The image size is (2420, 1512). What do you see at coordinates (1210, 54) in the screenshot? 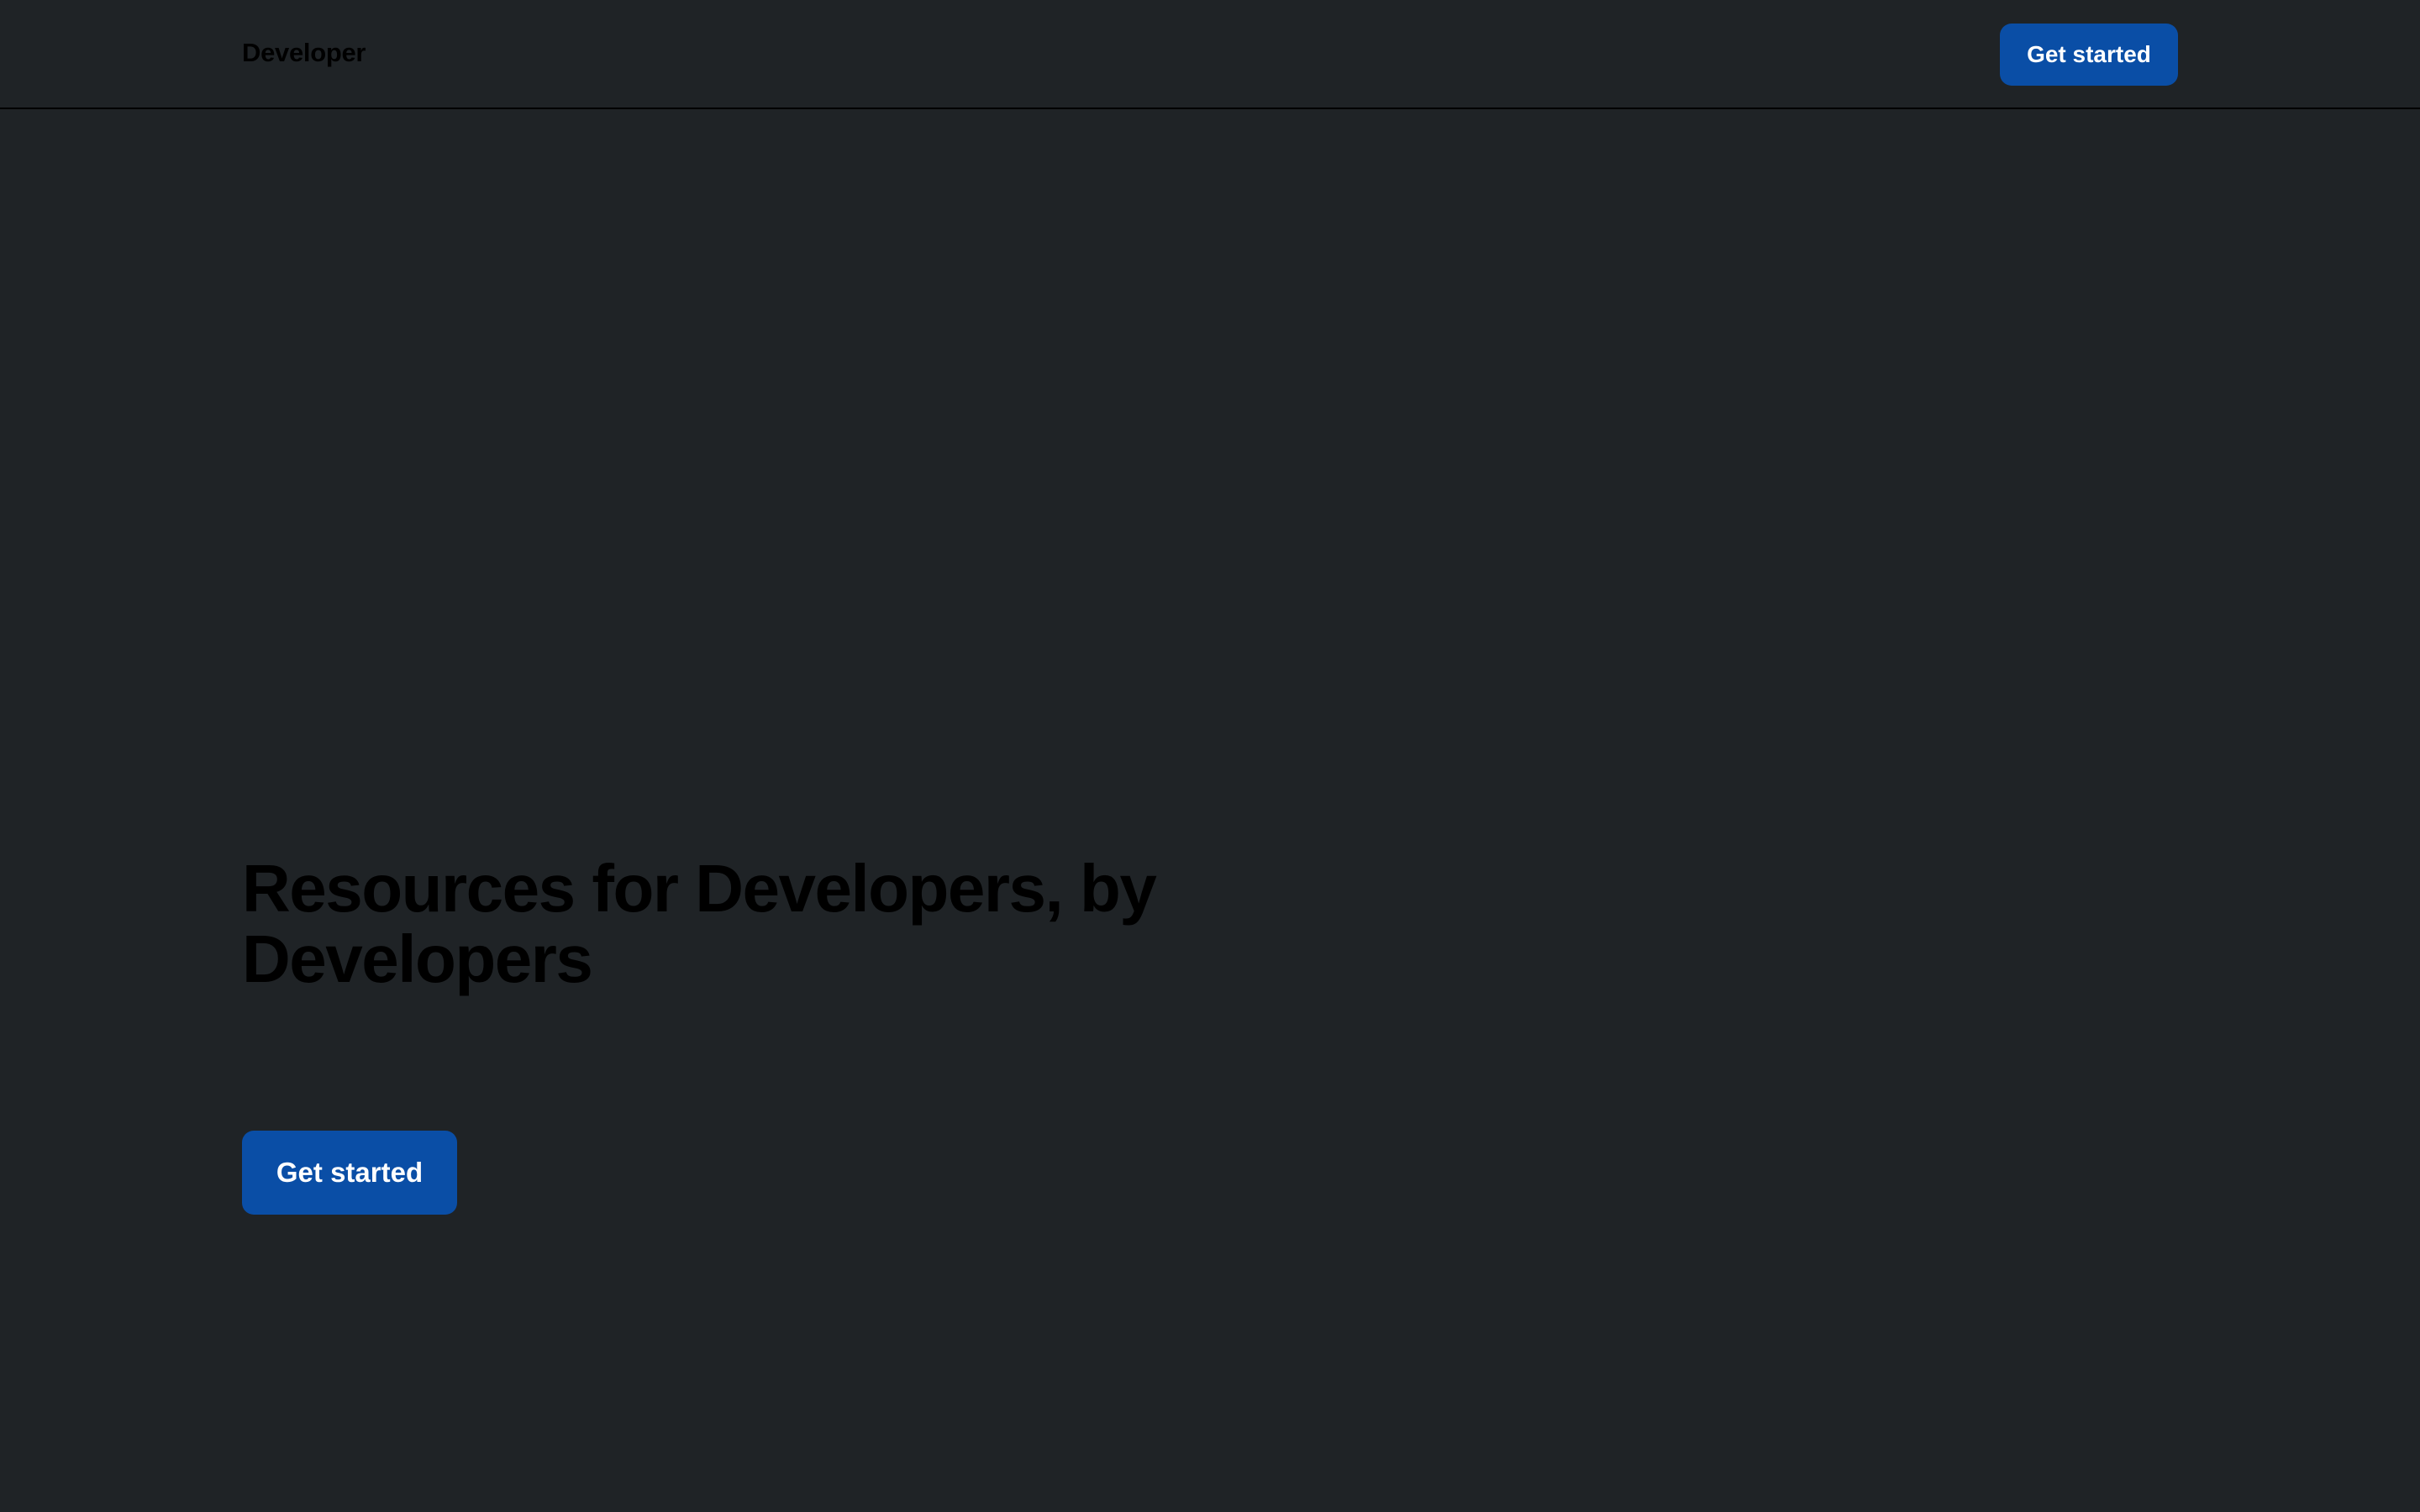
I see `site-header: Developer Get started` at bounding box center [1210, 54].